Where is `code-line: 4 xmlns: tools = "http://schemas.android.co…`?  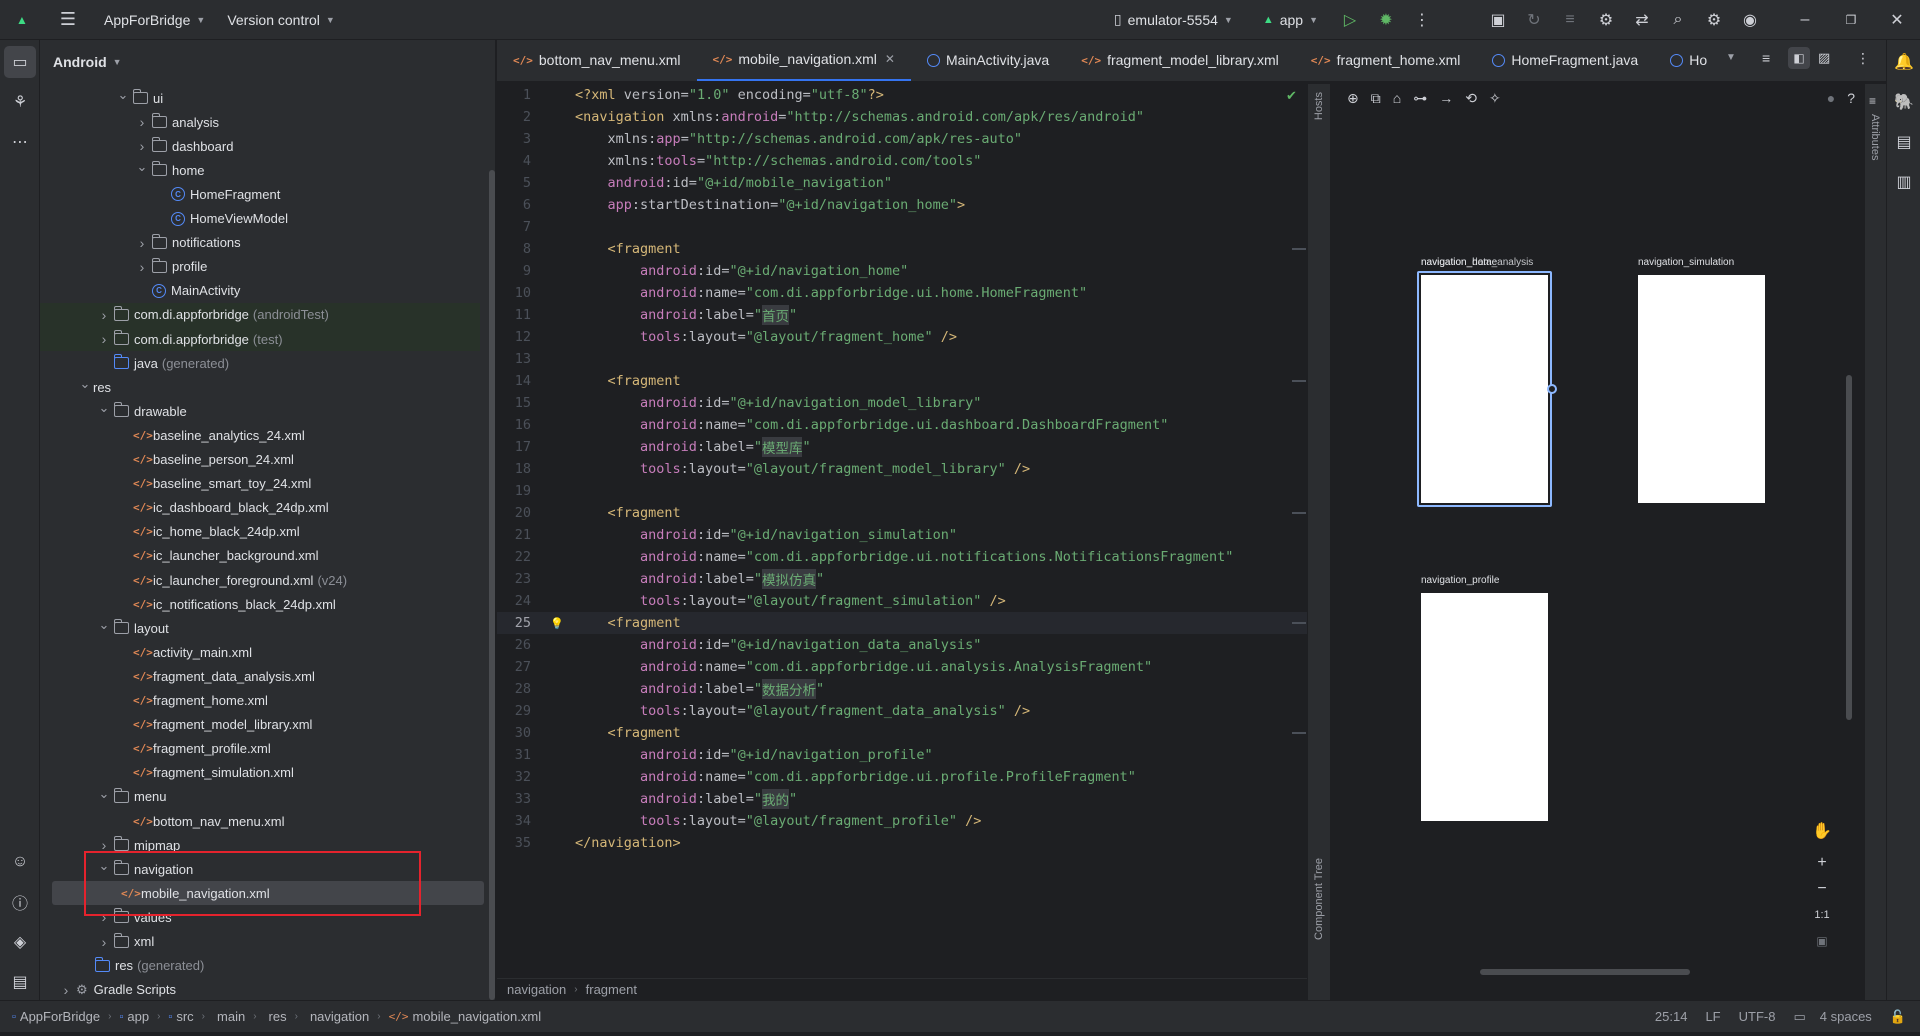
code-line: 4 xmlns: tools = "http://schemas.android.co… is located at coordinates (902, 161).